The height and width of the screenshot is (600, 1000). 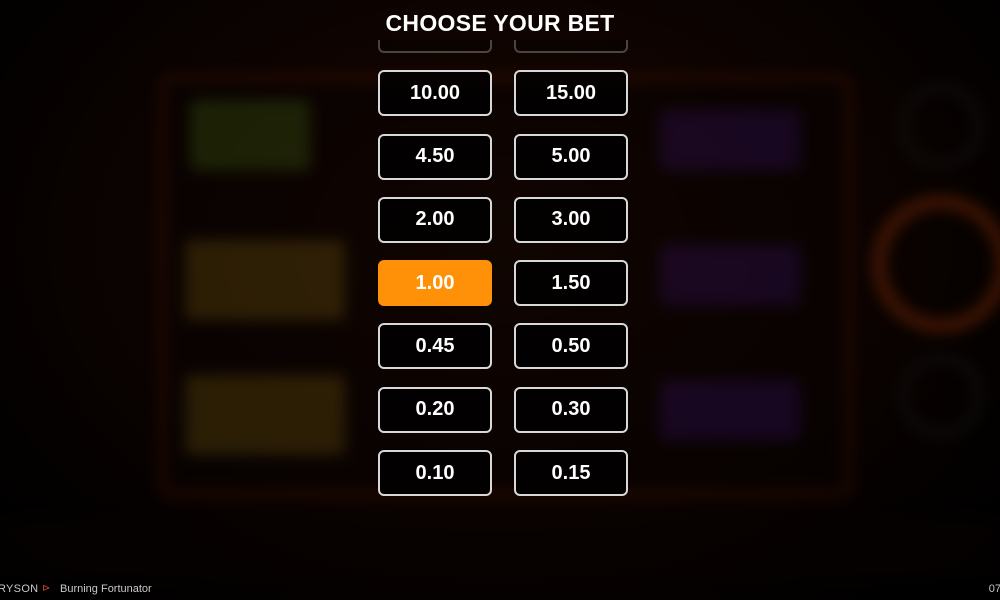 What do you see at coordinates (571, 46) in the screenshot?
I see `bet-option-button: 30.00` at bounding box center [571, 46].